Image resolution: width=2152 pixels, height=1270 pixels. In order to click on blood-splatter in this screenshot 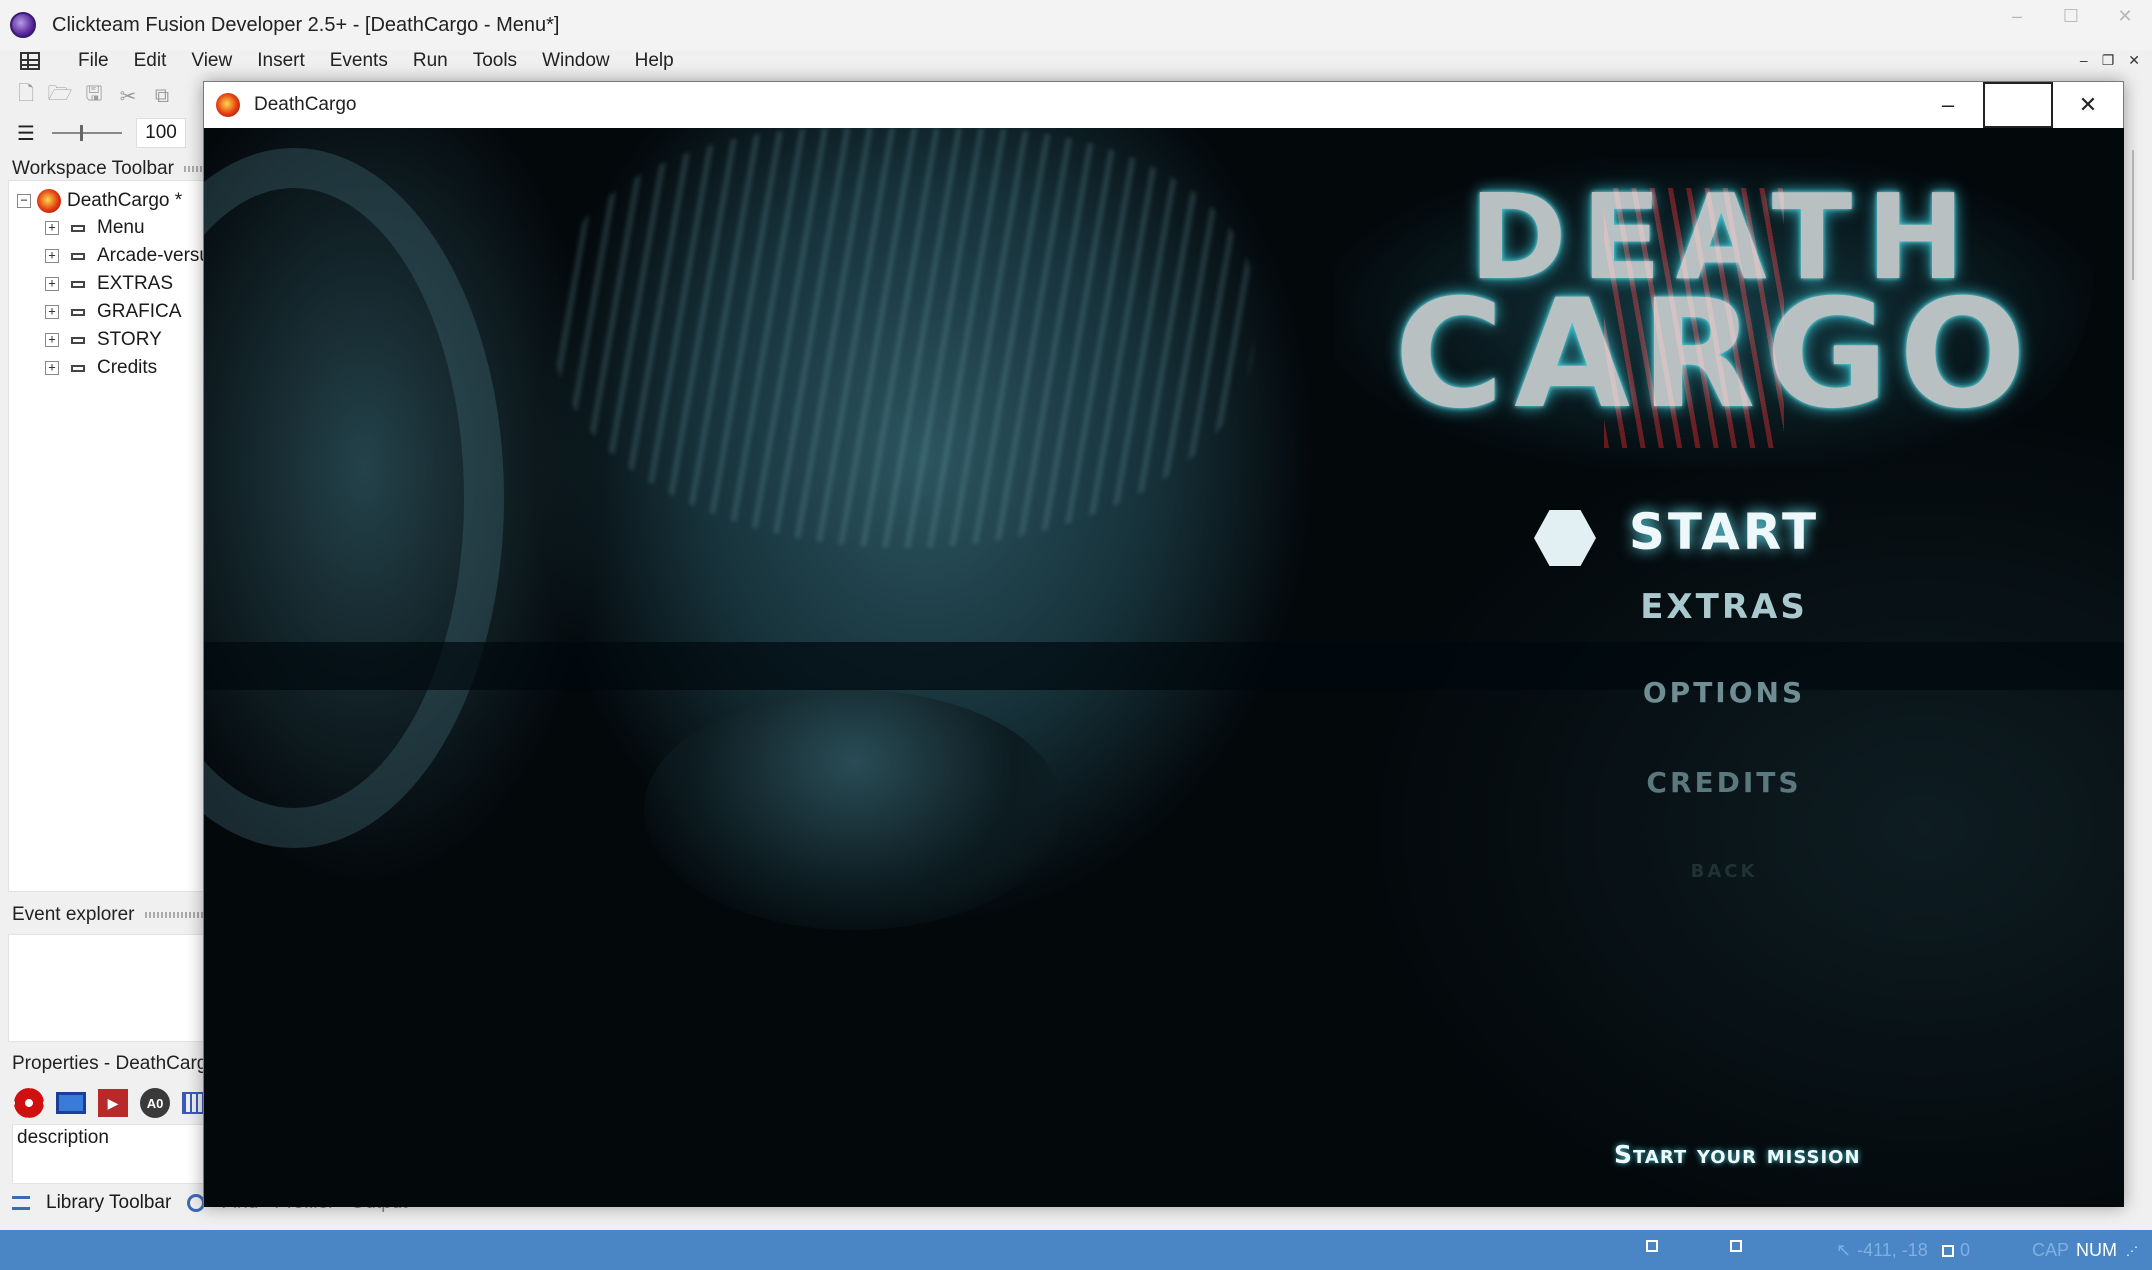, I will do `click(1694, 318)`.